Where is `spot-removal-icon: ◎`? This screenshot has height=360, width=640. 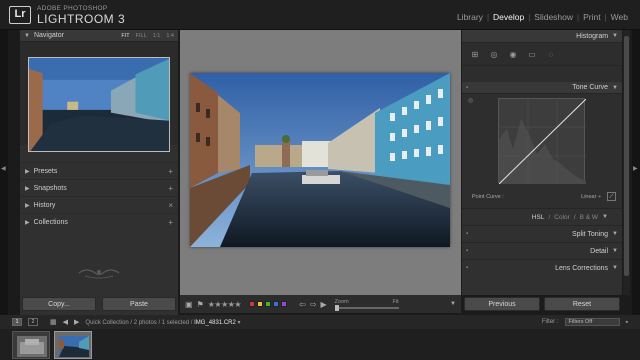 spot-removal-icon: ◎ is located at coordinates (494, 54).